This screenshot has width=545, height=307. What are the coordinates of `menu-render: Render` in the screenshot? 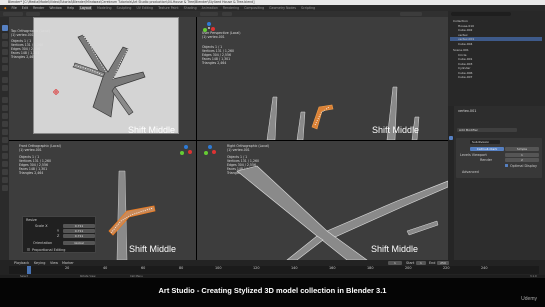 It's located at (38, 8).